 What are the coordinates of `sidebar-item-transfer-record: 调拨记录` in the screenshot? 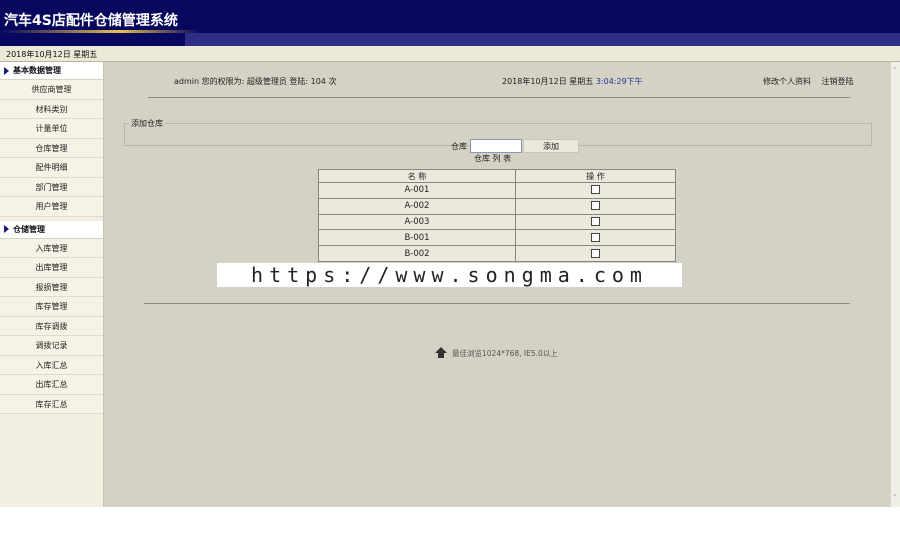 It's located at (51, 346).